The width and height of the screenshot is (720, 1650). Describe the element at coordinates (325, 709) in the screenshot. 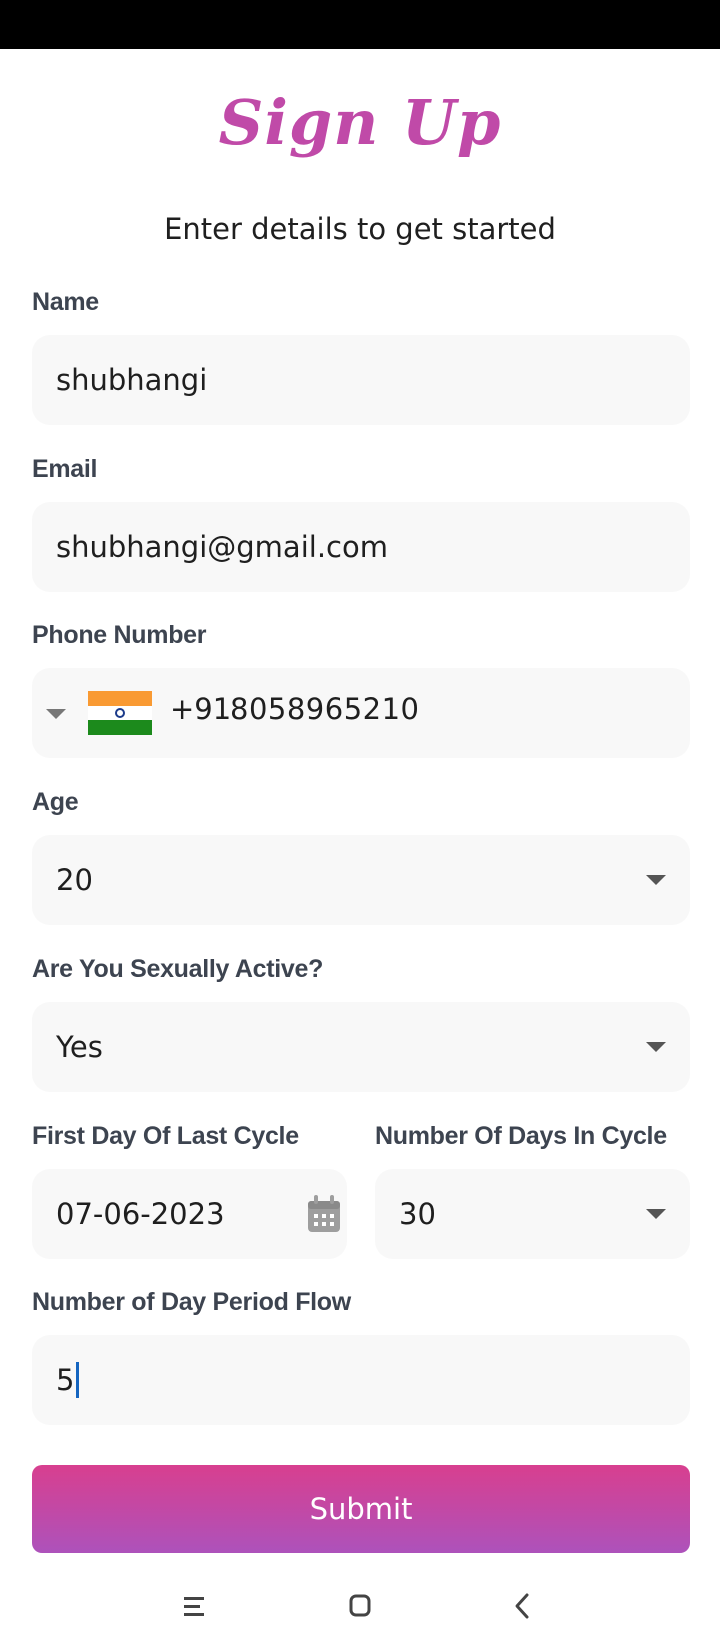

I see `phone-value: 8058965210` at that location.